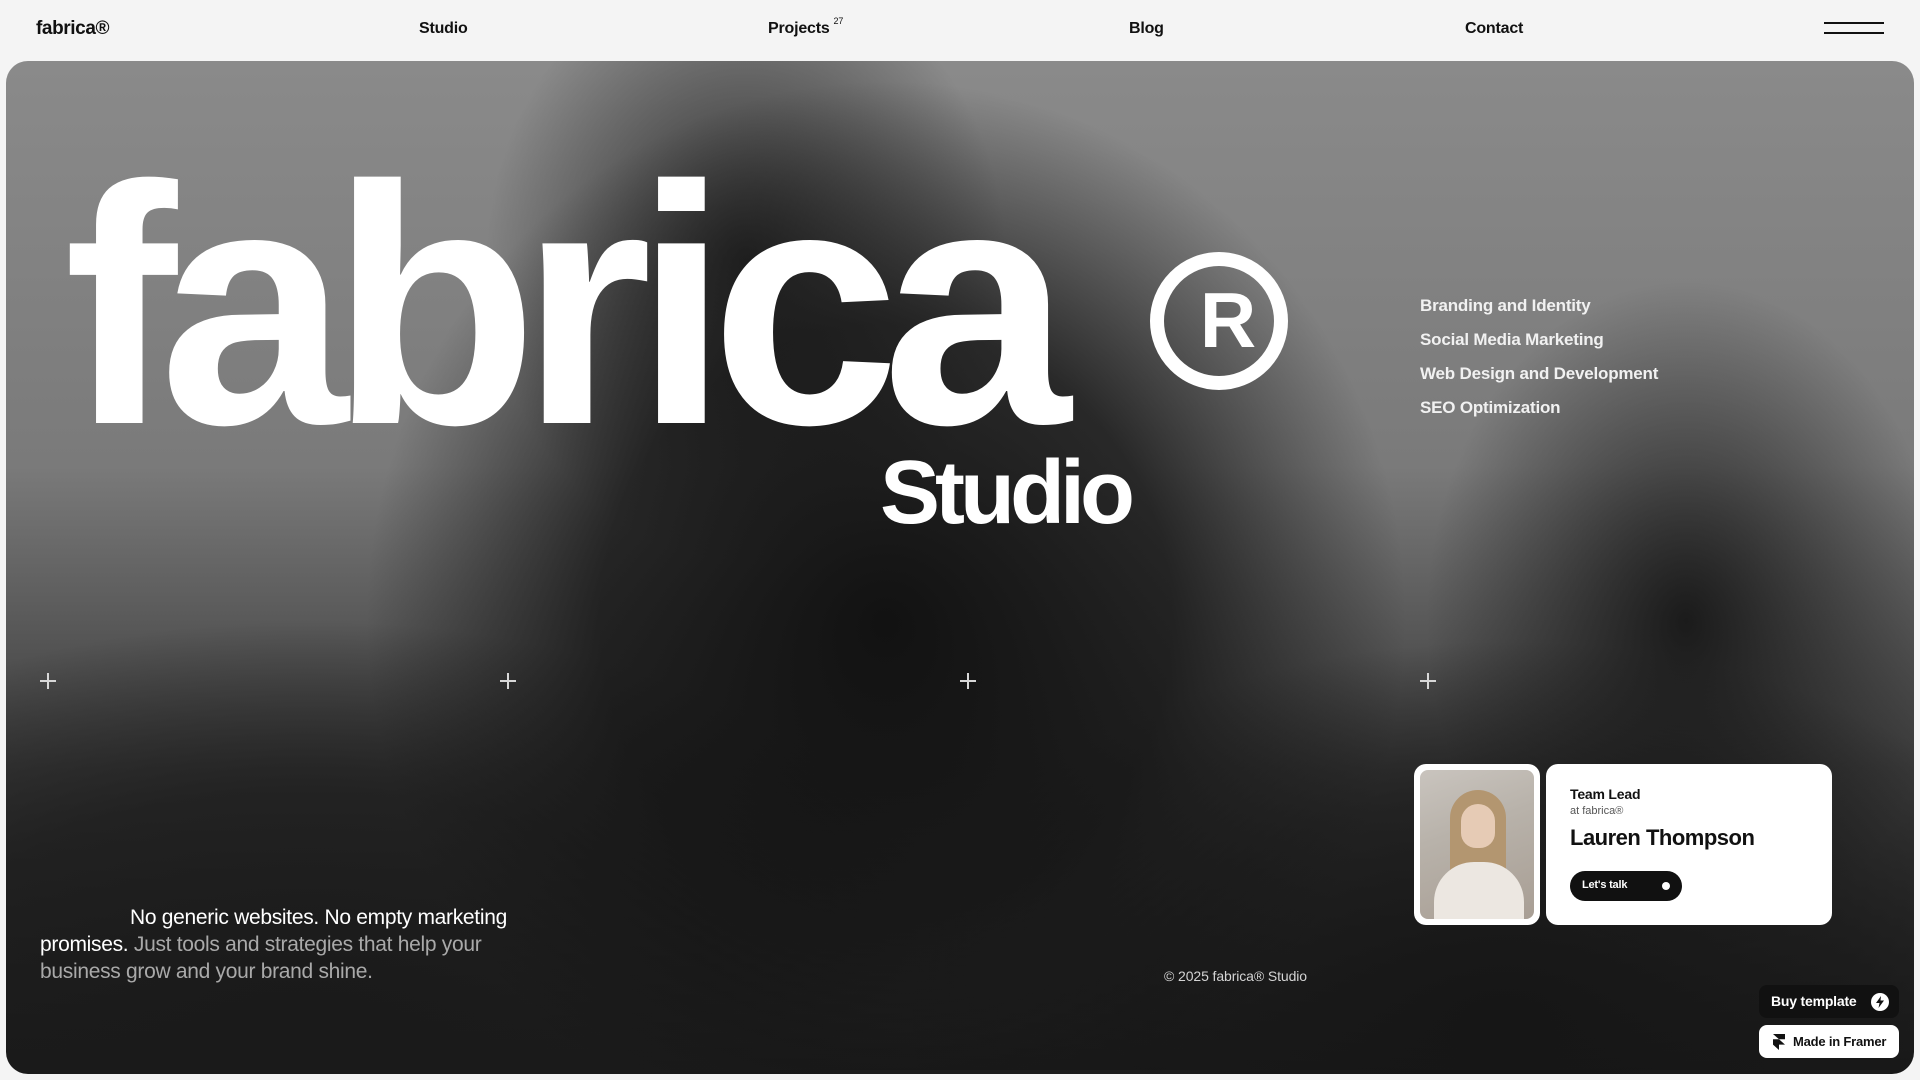 The image size is (1920, 1080). I want to click on service-item-web: Web Design and Development, so click(1539, 374).